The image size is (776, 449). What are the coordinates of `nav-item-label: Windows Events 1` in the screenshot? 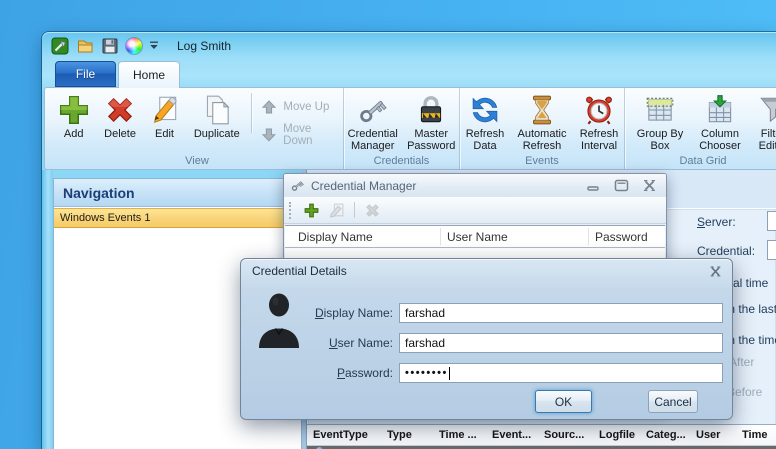 It's located at (105, 218).